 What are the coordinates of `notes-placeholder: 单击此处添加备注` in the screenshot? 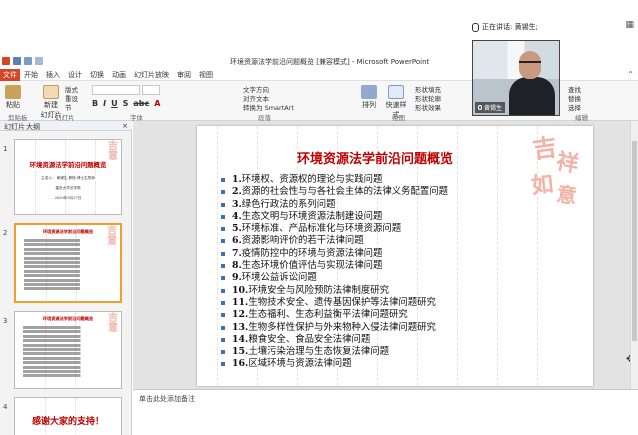 It's located at (167, 399).